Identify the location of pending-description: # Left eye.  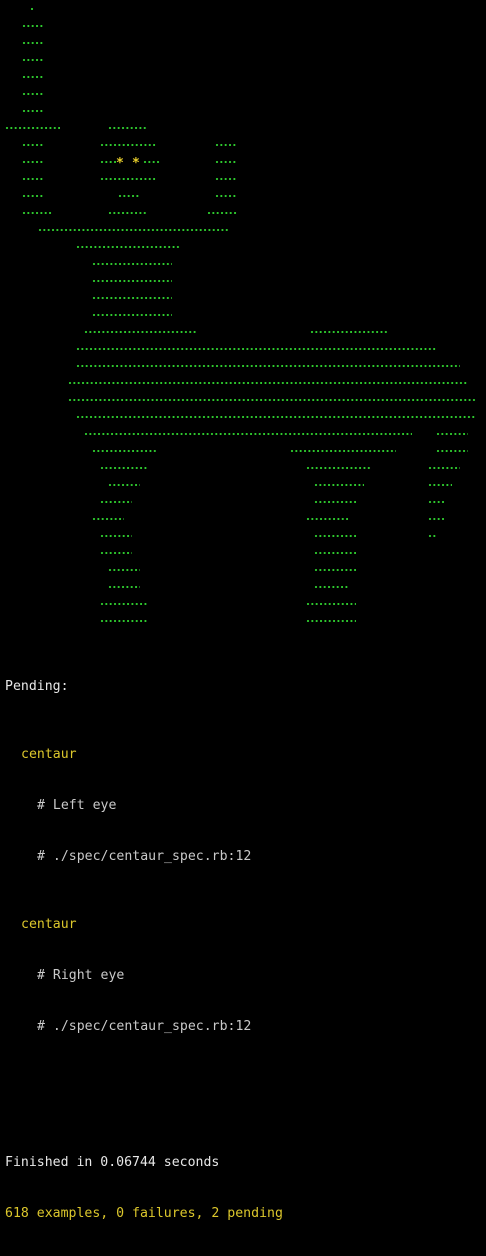
(77, 805).